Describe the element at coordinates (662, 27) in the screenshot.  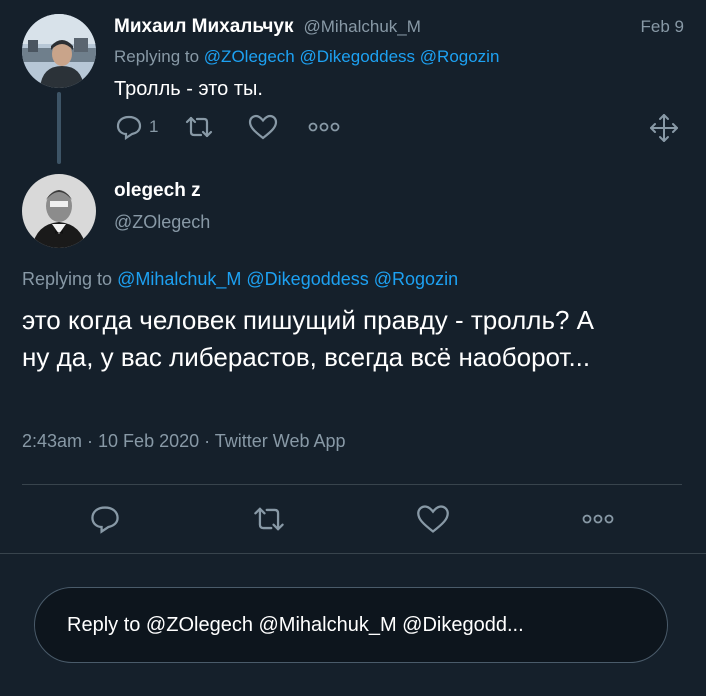
I see `parent-date: Feb 9` at that location.